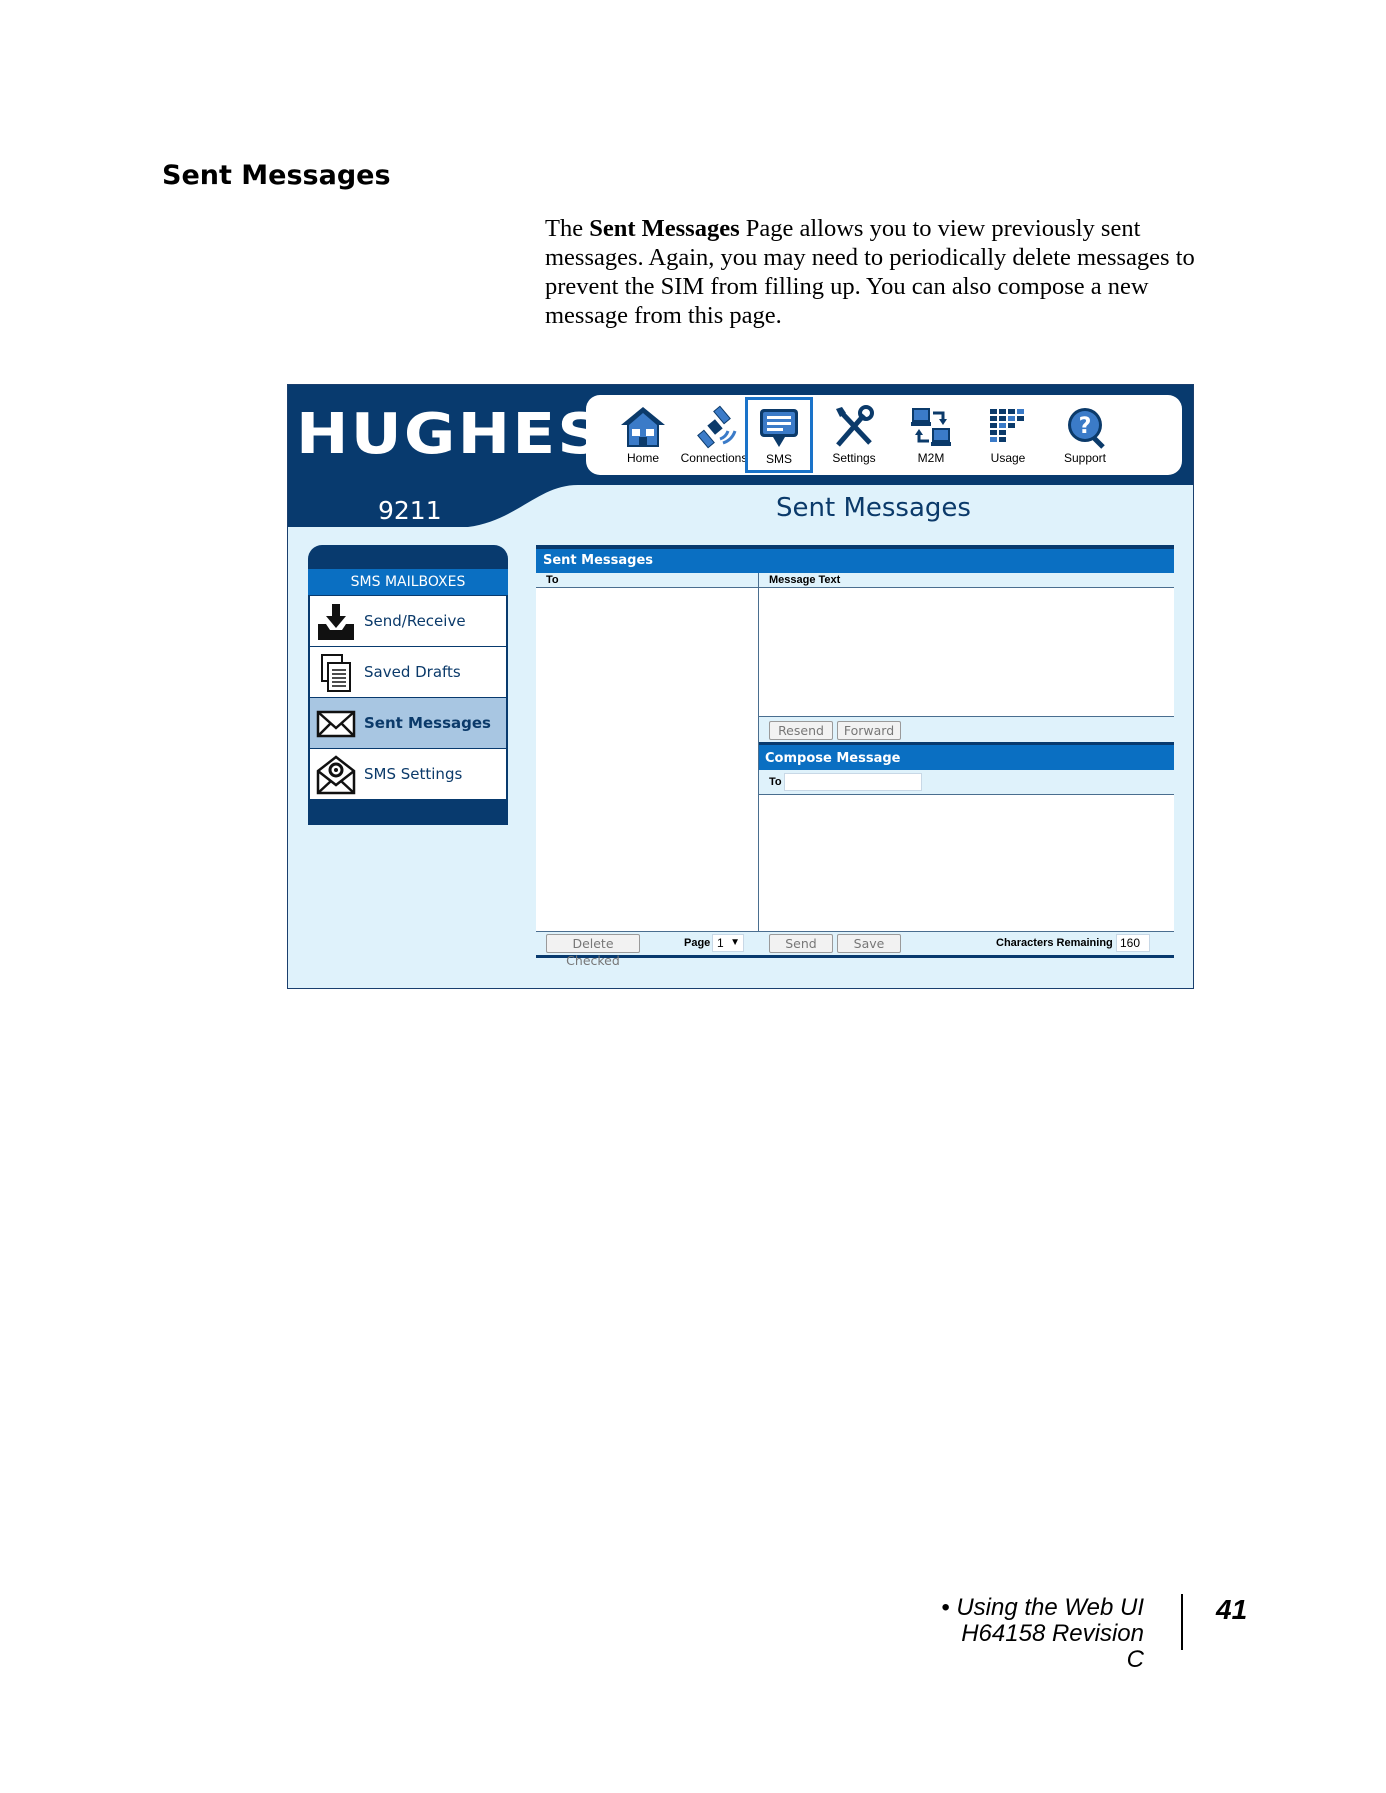 Image resolution: width=1386 pixels, height=1793 pixels. What do you see at coordinates (869, 943) in the screenshot?
I see `save-button: Save` at bounding box center [869, 943].